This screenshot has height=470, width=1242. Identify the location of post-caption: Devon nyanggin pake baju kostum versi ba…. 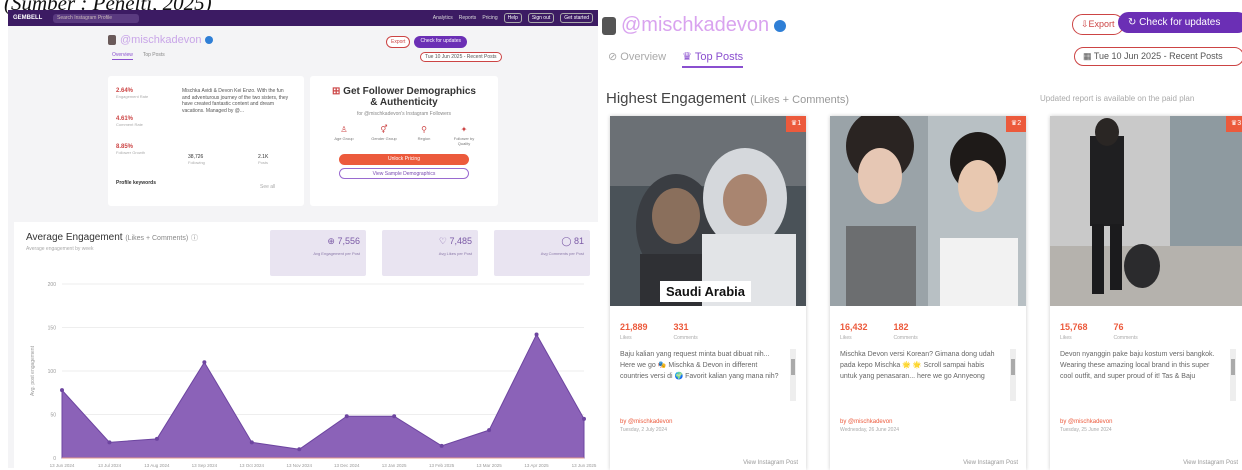
(1148, 375).